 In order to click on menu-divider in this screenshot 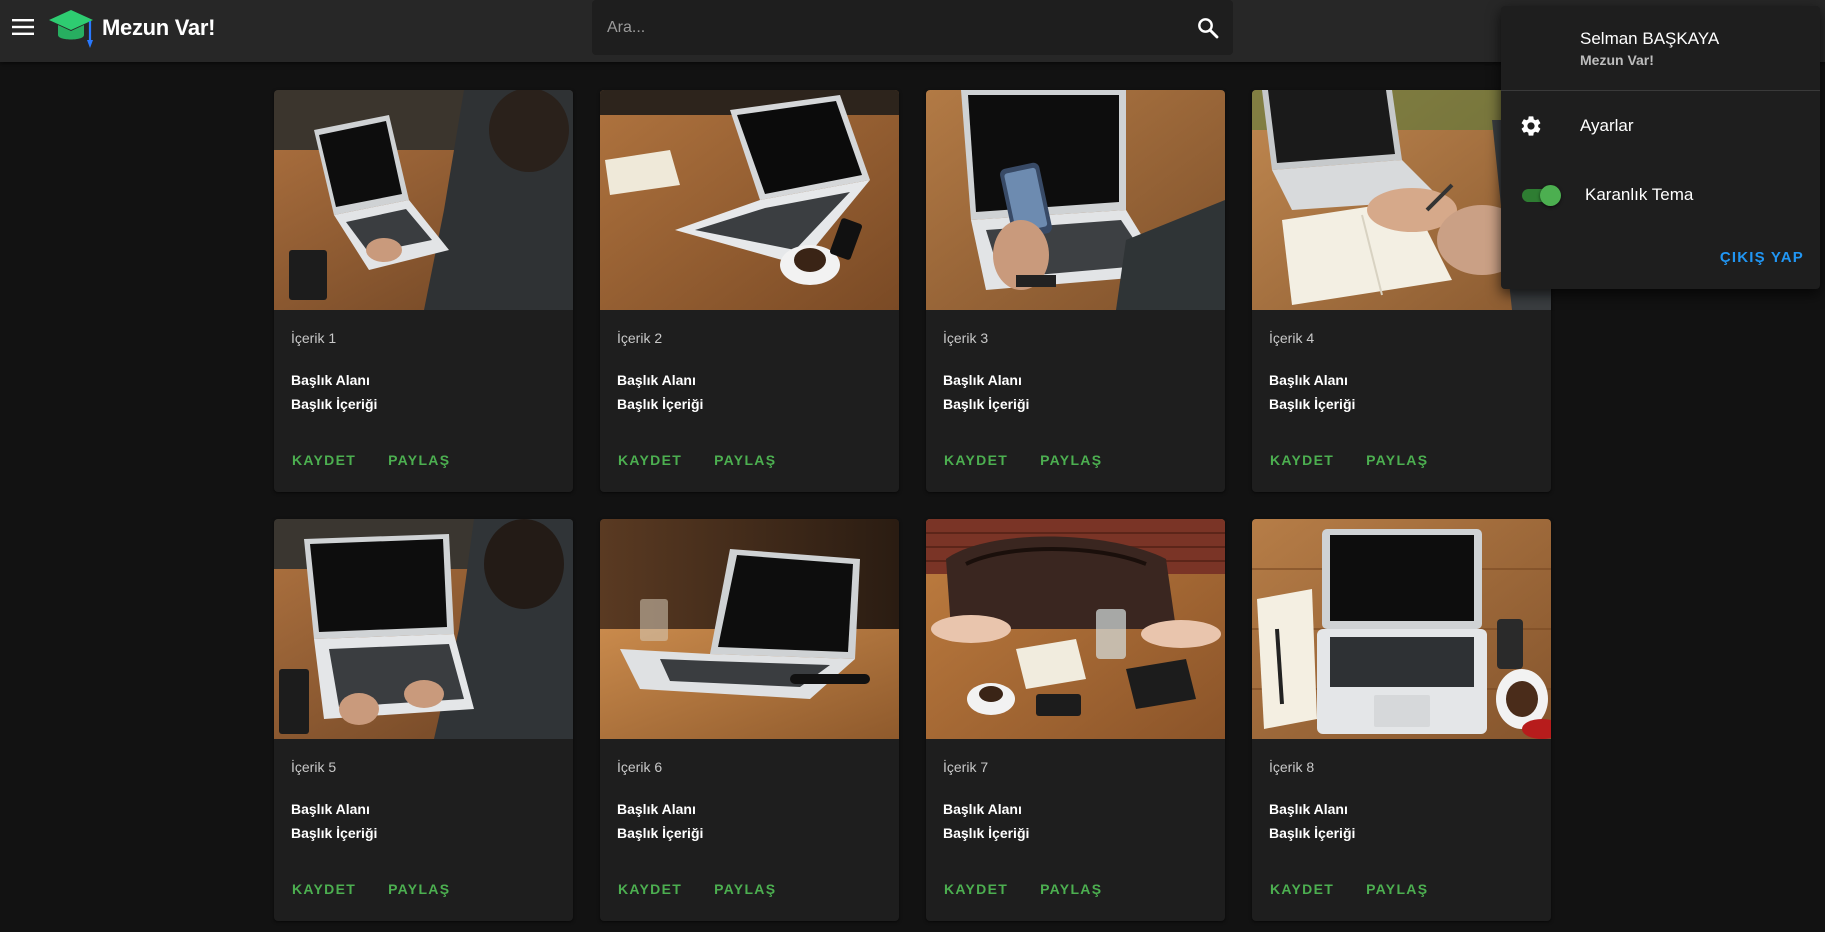, I will do `click(1660, 90)`.